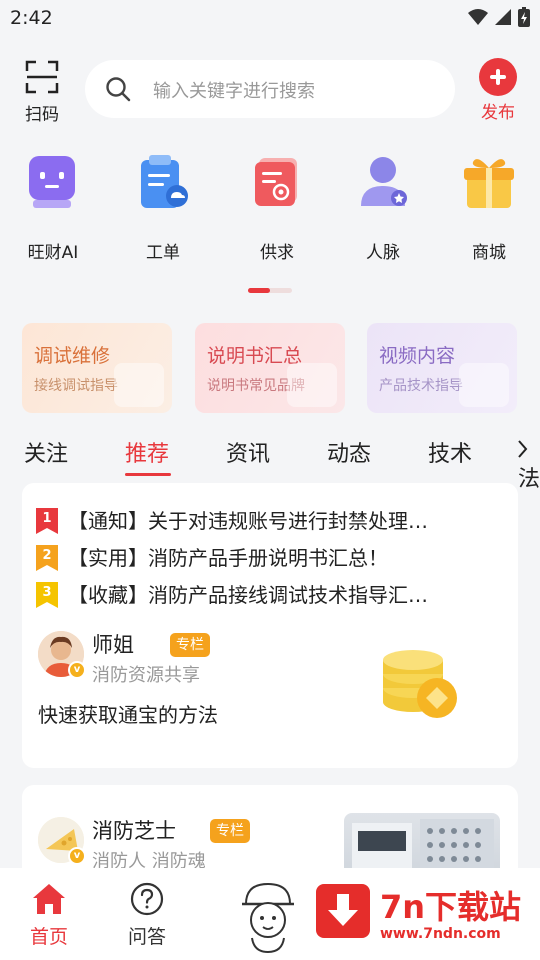 Image resolution: width=540 pixels, height=960 pixels. Describe the element at coordinates (147, 899) in the screenshot. I see `question-icon` at that location.